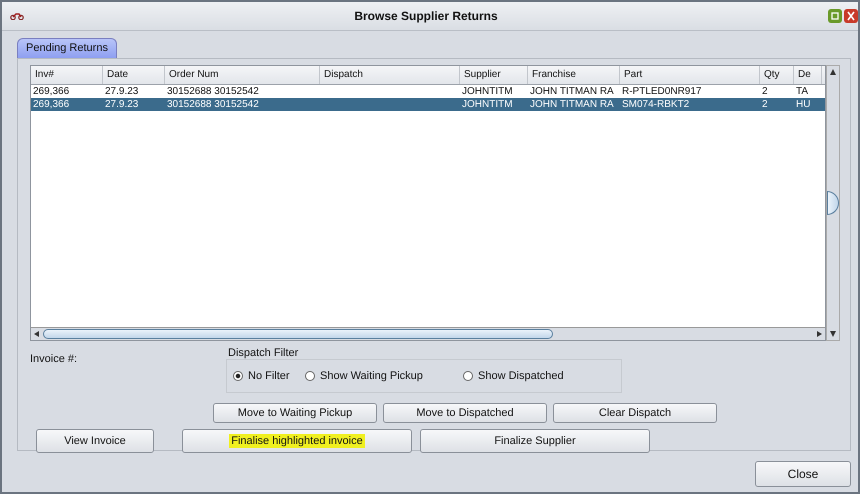 Image resolution: width=864 pixels, height=498 pixels. Describe the element at coordinates (513, 376) in the screenshot. I see `radio-option: Show Dispatched` at that location.